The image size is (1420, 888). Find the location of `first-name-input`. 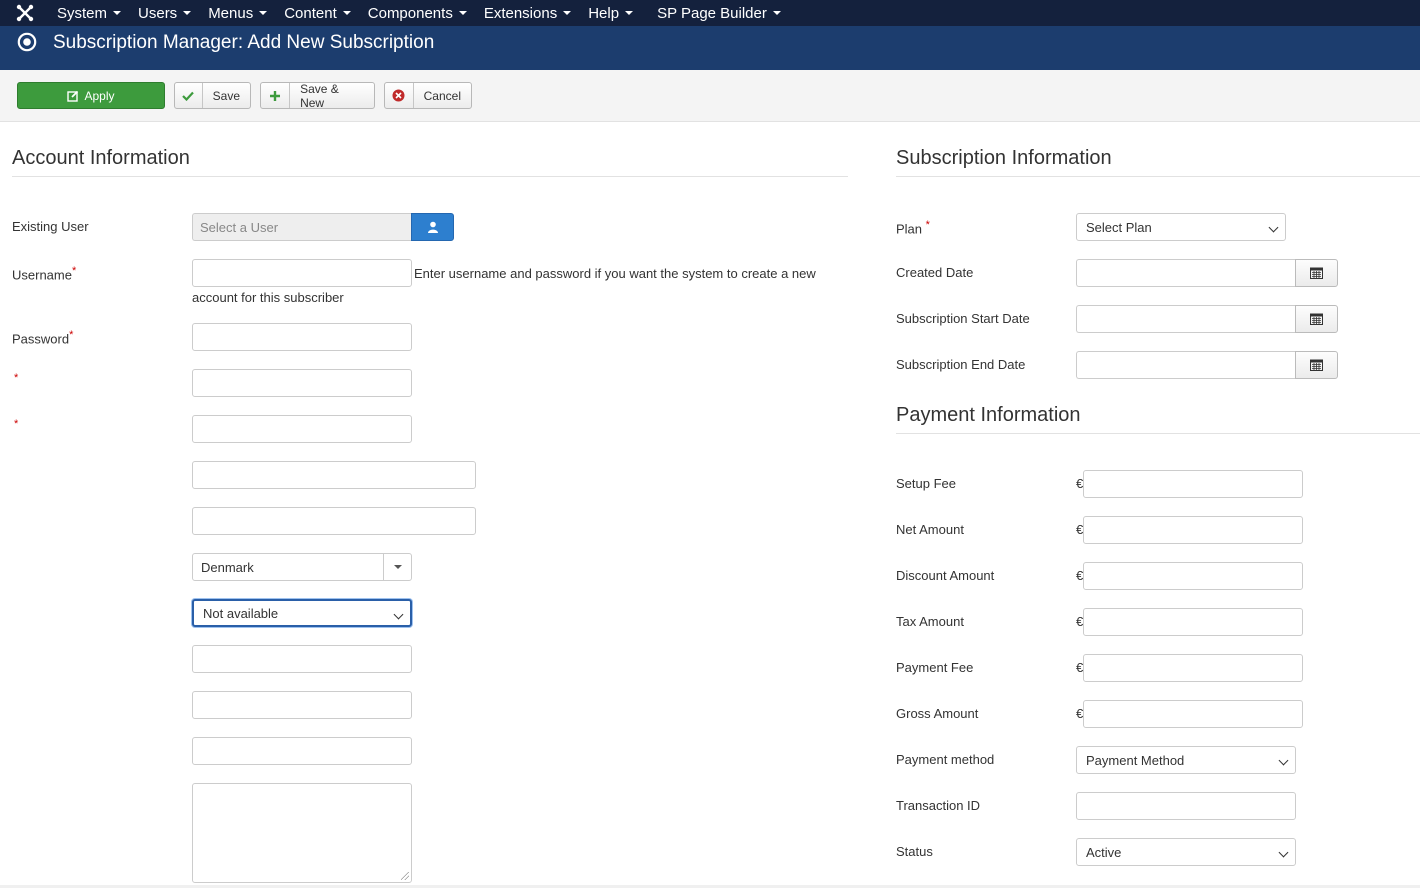

first-name-input is located at coordinates (302, 383).